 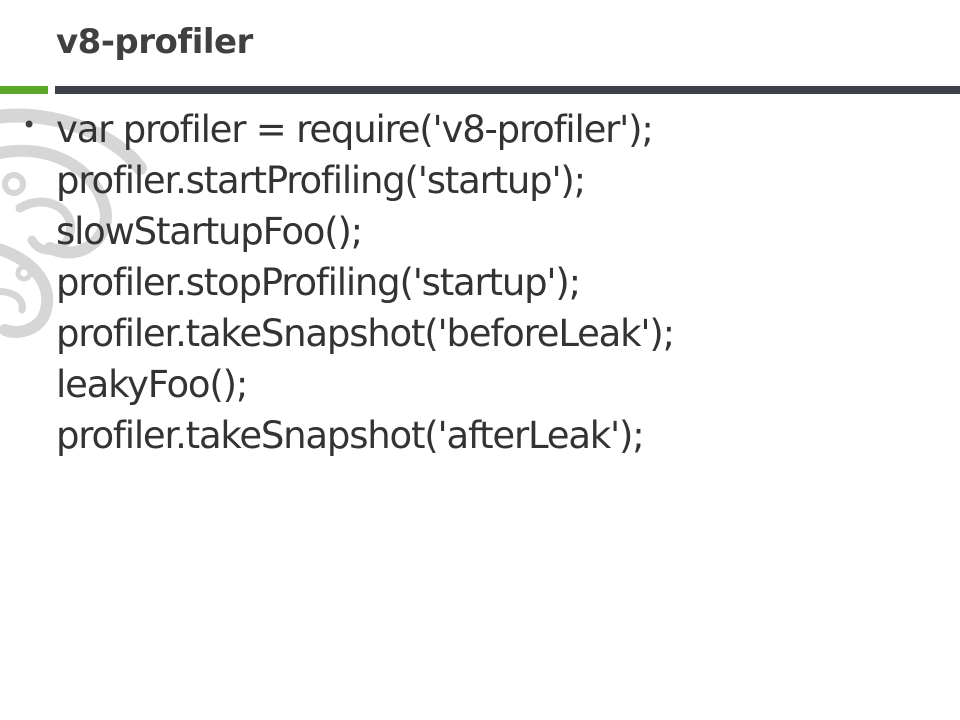 I want to click on title-rule-accent, so click(x=24, y=90).